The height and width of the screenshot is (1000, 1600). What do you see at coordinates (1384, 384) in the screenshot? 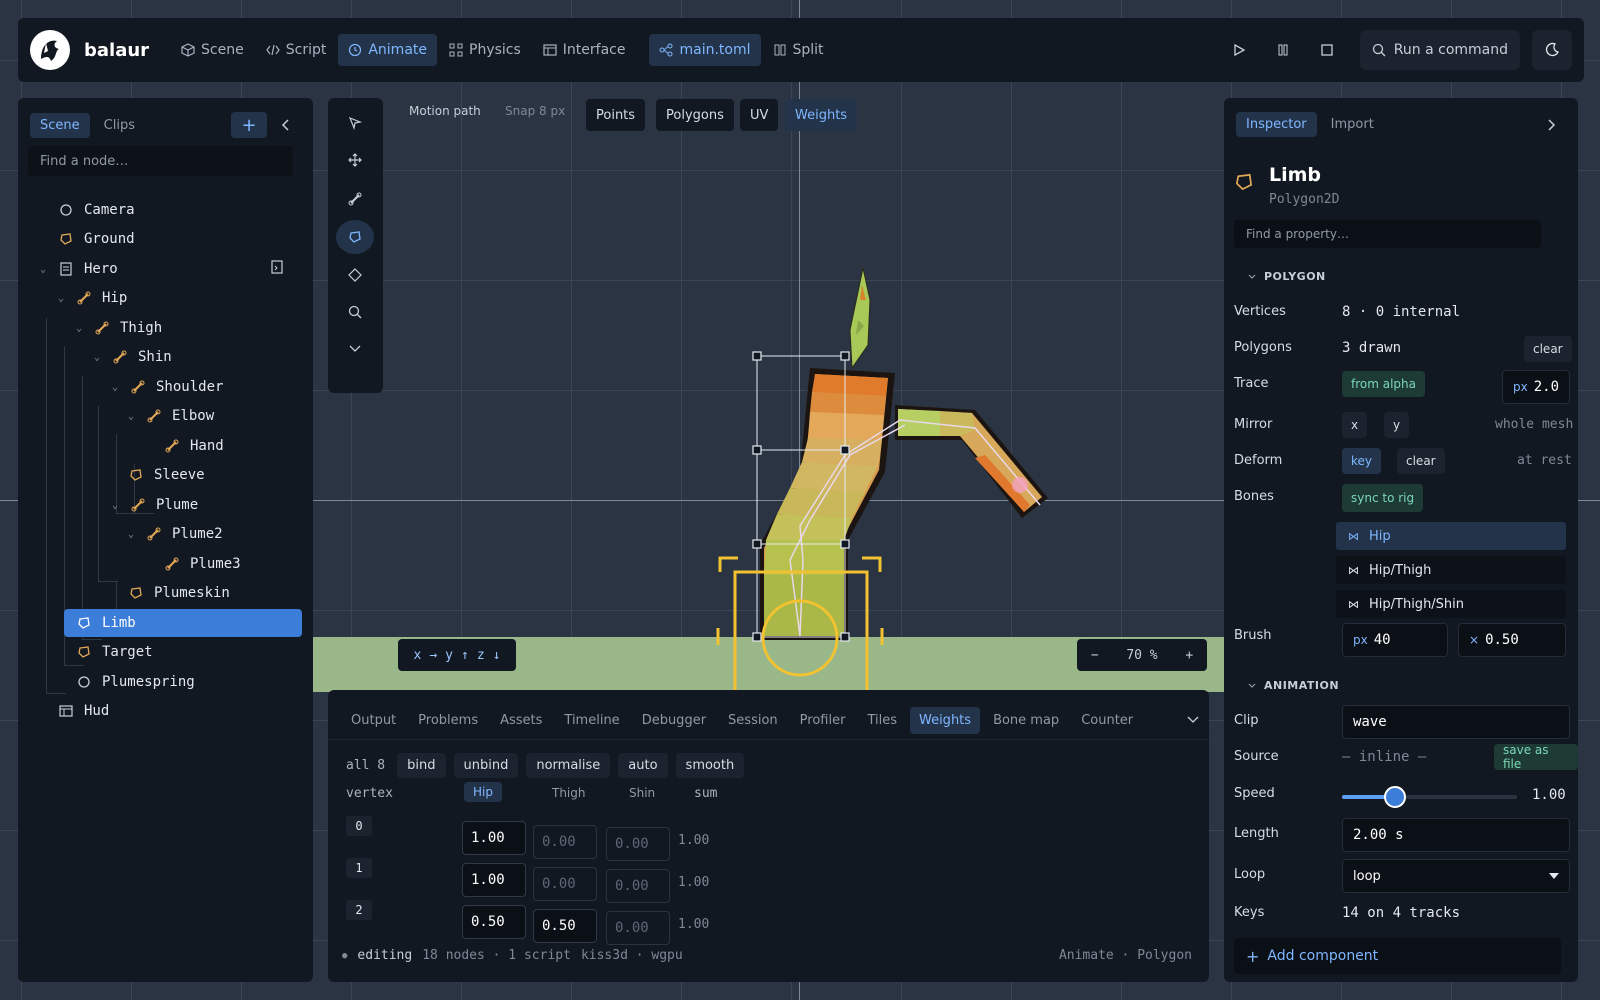
I see `trace-from-alpha-button: from alpha` at bounding box center [1384, 384].